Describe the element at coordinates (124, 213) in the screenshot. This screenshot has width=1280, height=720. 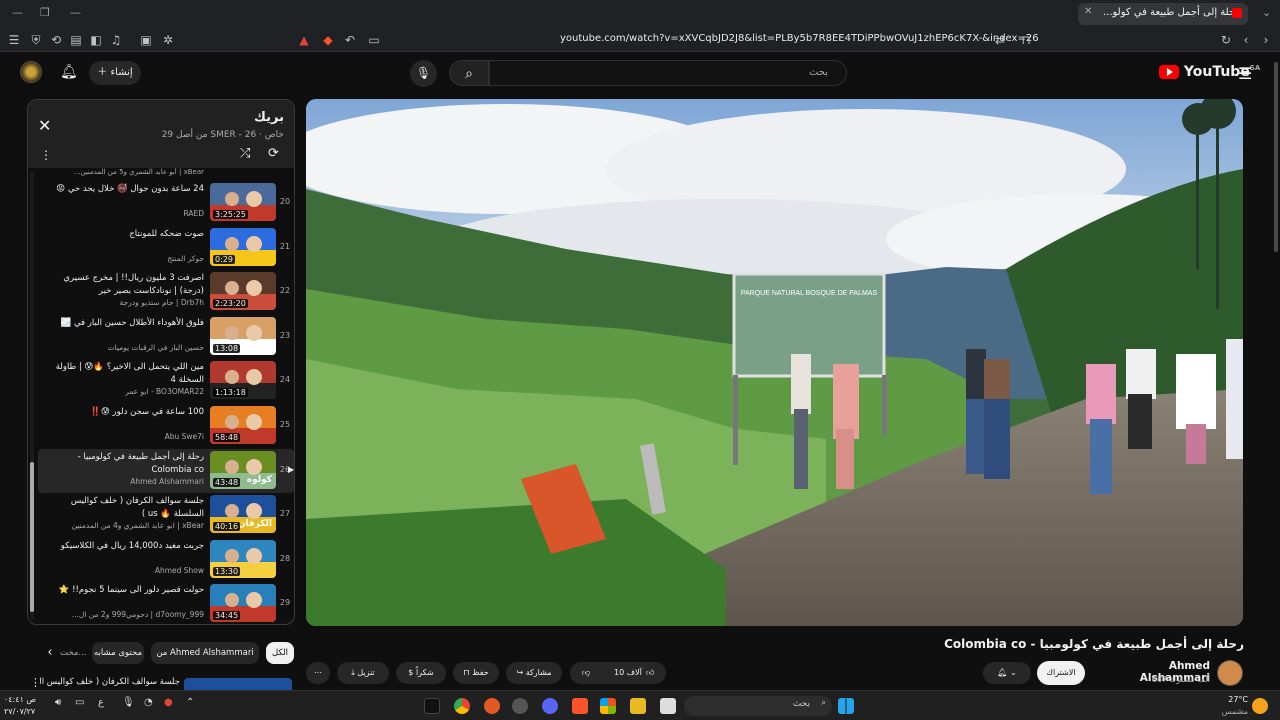
I see `item-channel: RAED` at that location.